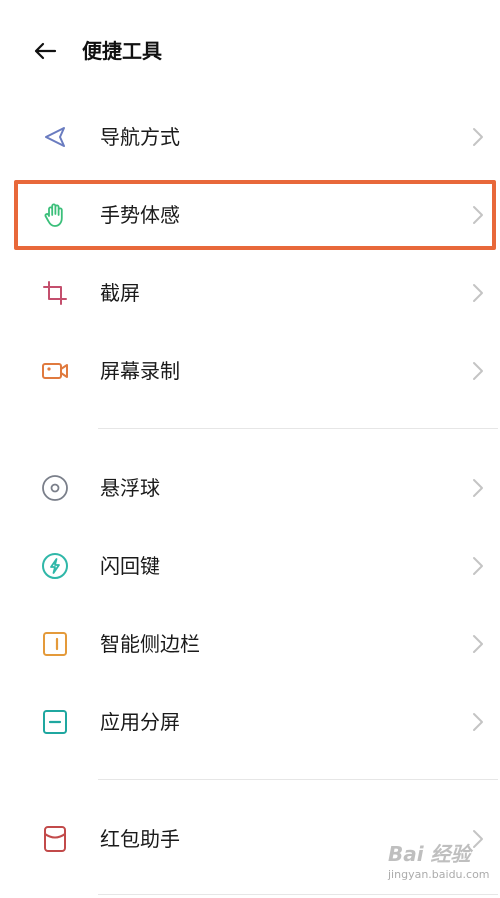 The image size is (500, 898). What do you see at coordinates (250, 371) in the screenshot?
I see `list-item-screen-record: 屏幕录制` at bounding box center [250, 371].